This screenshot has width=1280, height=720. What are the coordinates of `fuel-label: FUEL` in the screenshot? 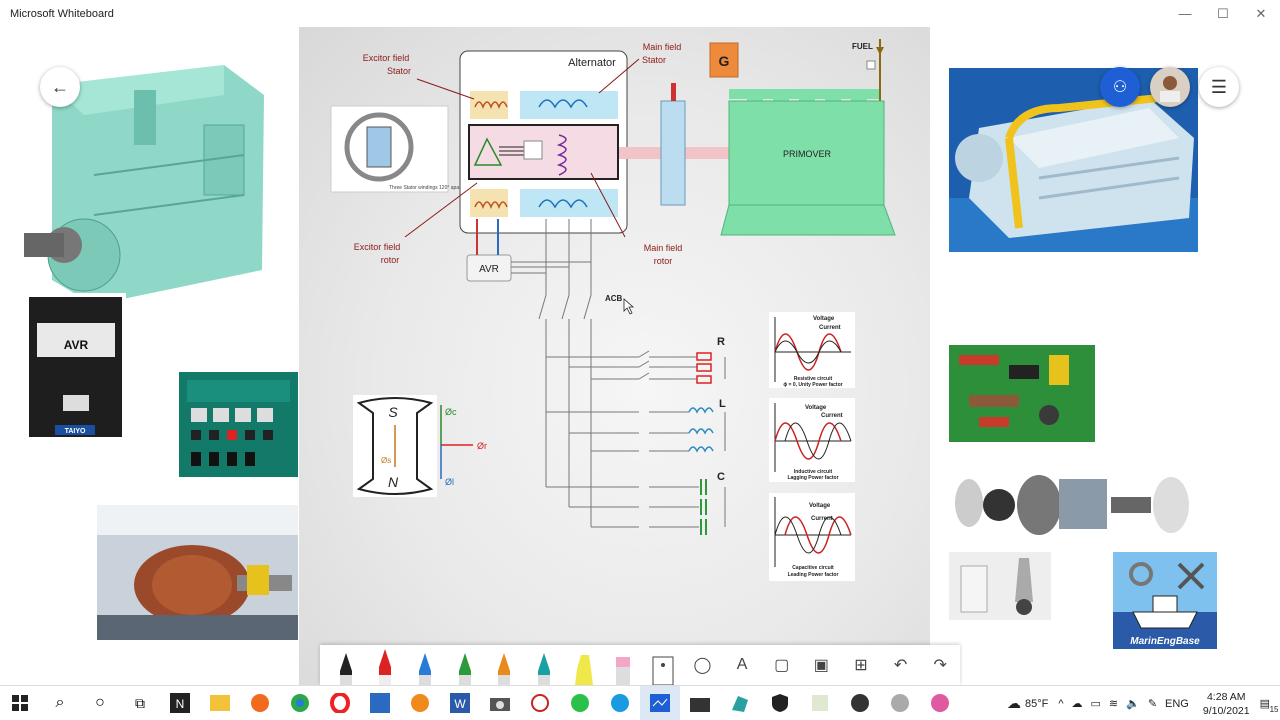 It's located at (862, 46).